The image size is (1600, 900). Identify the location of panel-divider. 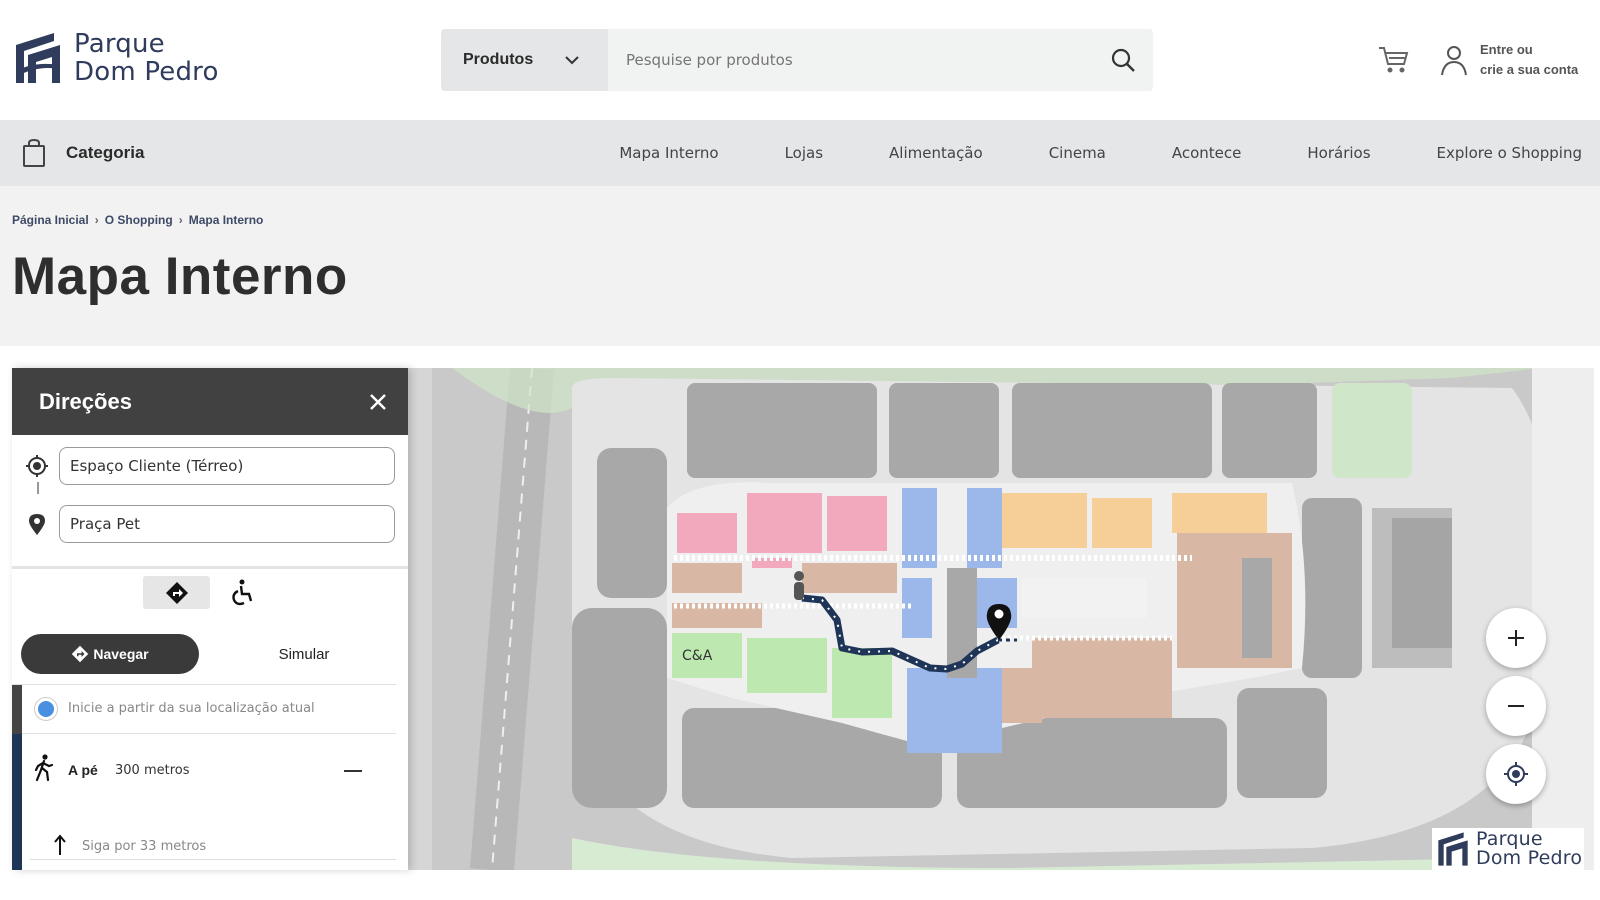
(210, 567).